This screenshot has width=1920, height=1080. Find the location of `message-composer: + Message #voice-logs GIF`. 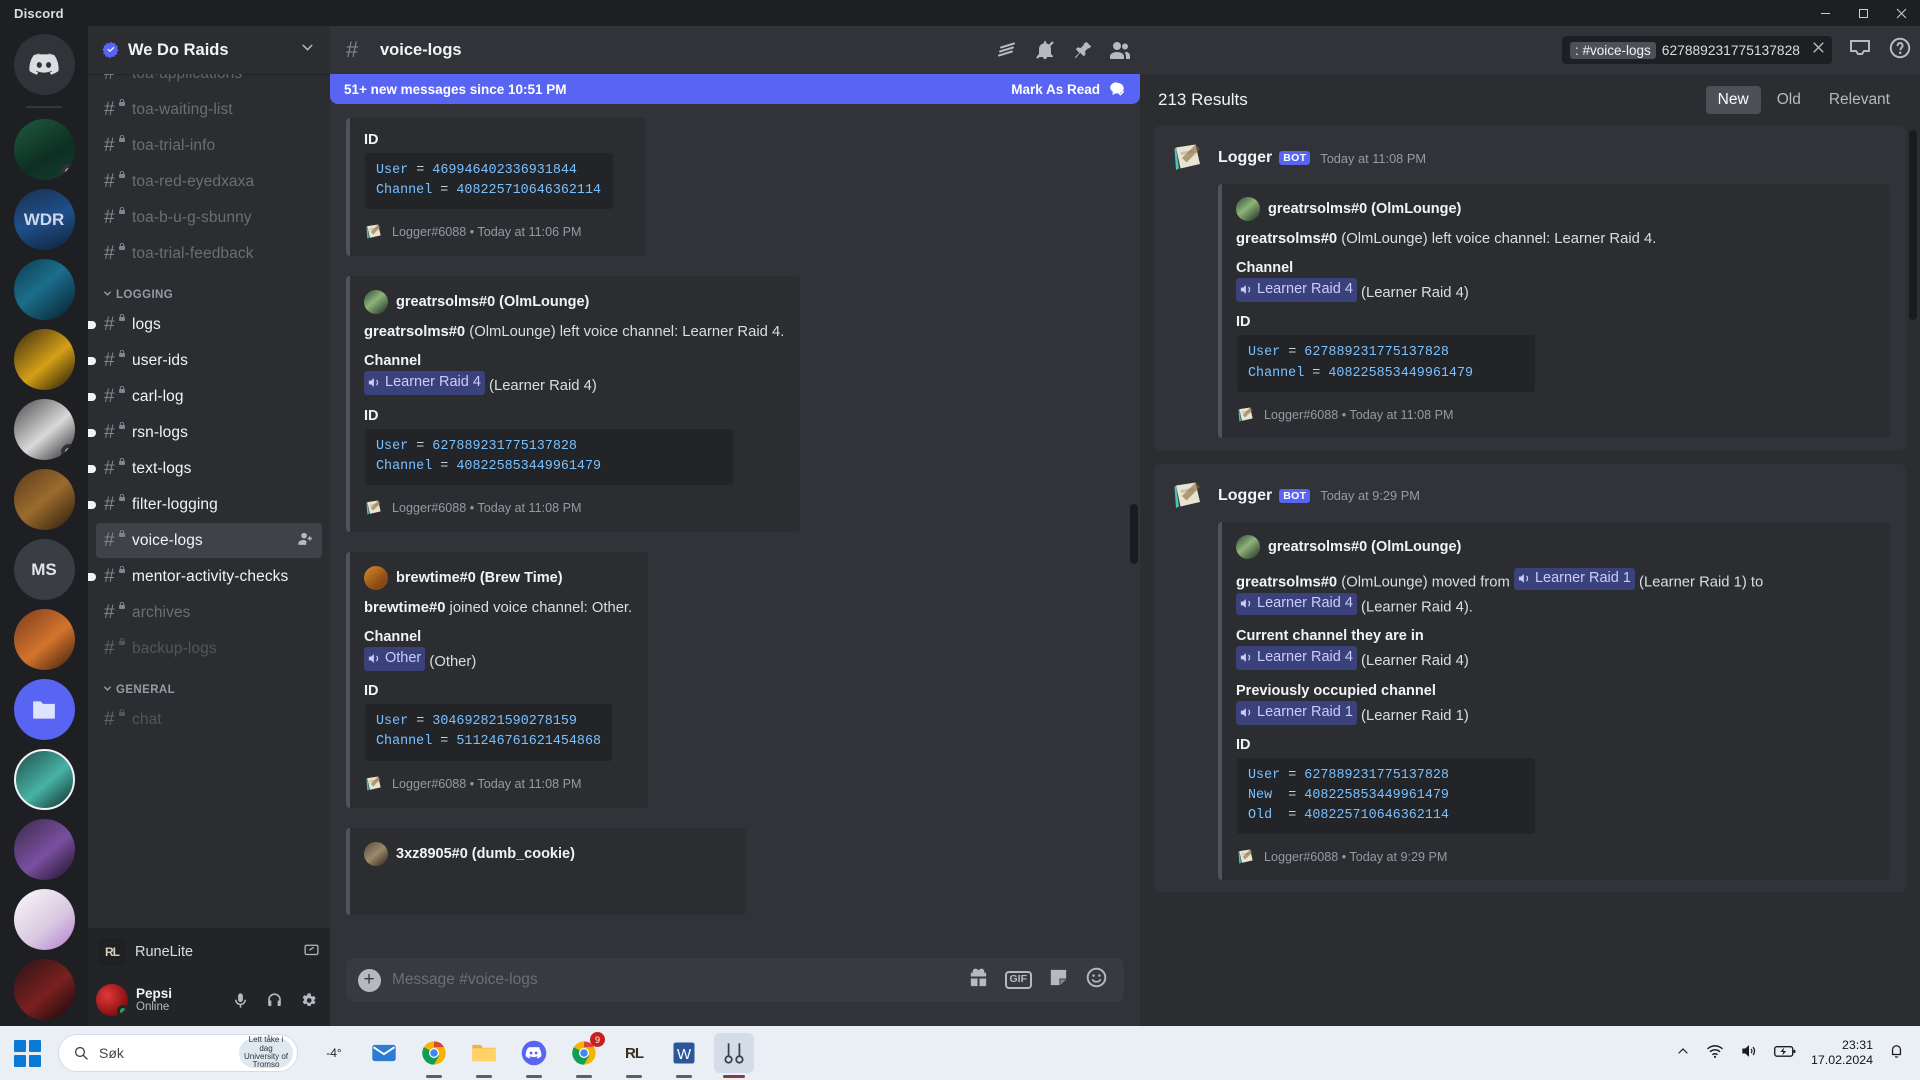

message-composer: + Message #voice-logs GIF is located at coordinates (735, 980).